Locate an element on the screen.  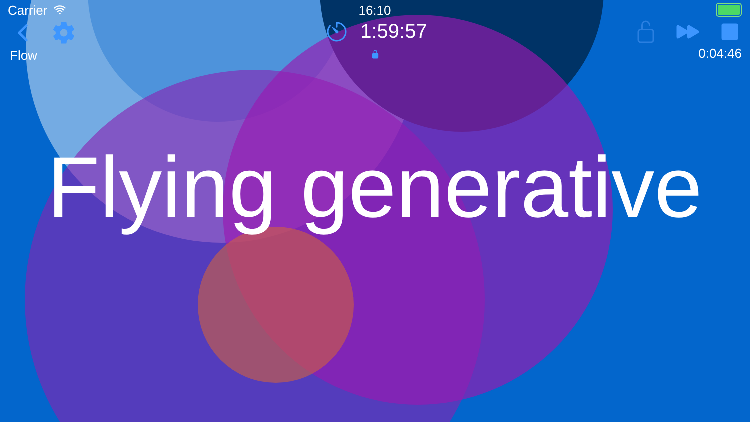
back-label: Flow is located at coordinates (24, 55).